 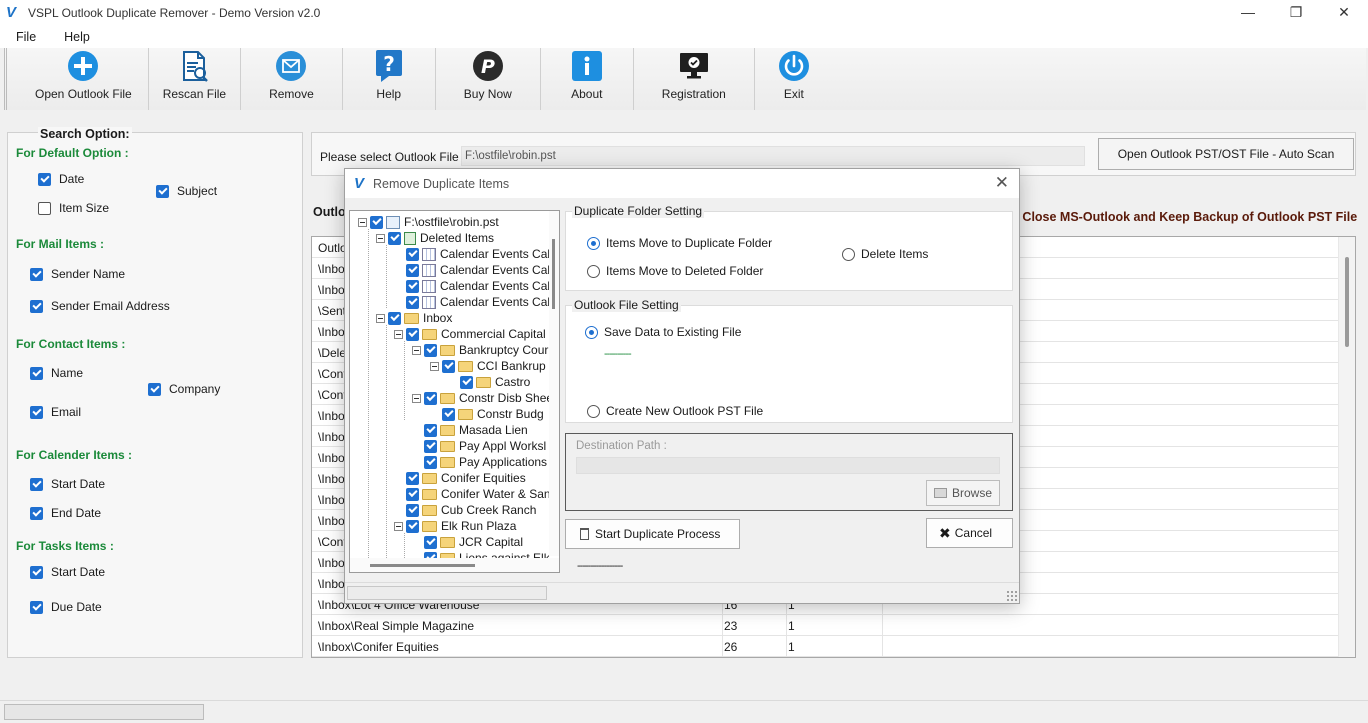 I want to click on task-due-date-checkbox: Due Date, so click(x=66, y=607).